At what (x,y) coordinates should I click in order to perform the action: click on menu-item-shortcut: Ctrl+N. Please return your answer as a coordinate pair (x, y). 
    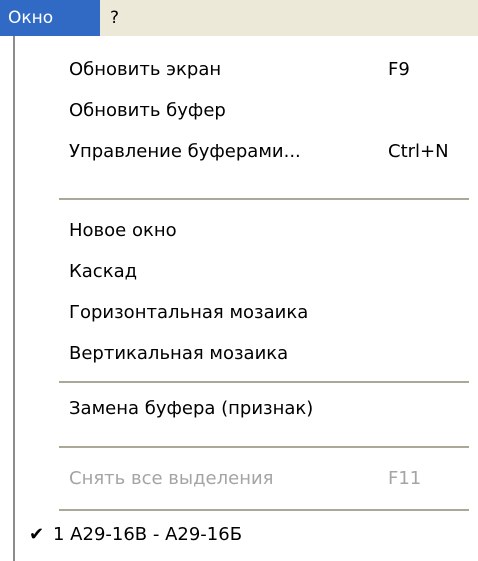
    Looking at the image, I should click on (418, 151).